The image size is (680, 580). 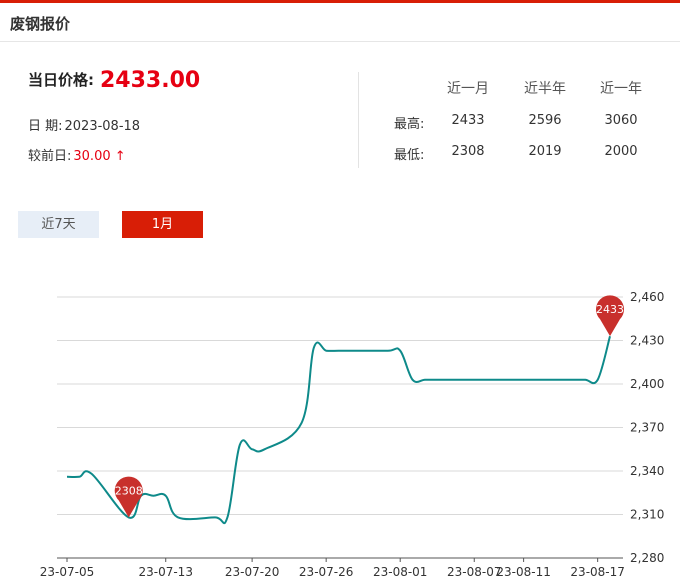 What do you see at coordinates (647, 341) in the screenshot?
I see `y-tick-label: 2,430` at bounding box center [647, 341].